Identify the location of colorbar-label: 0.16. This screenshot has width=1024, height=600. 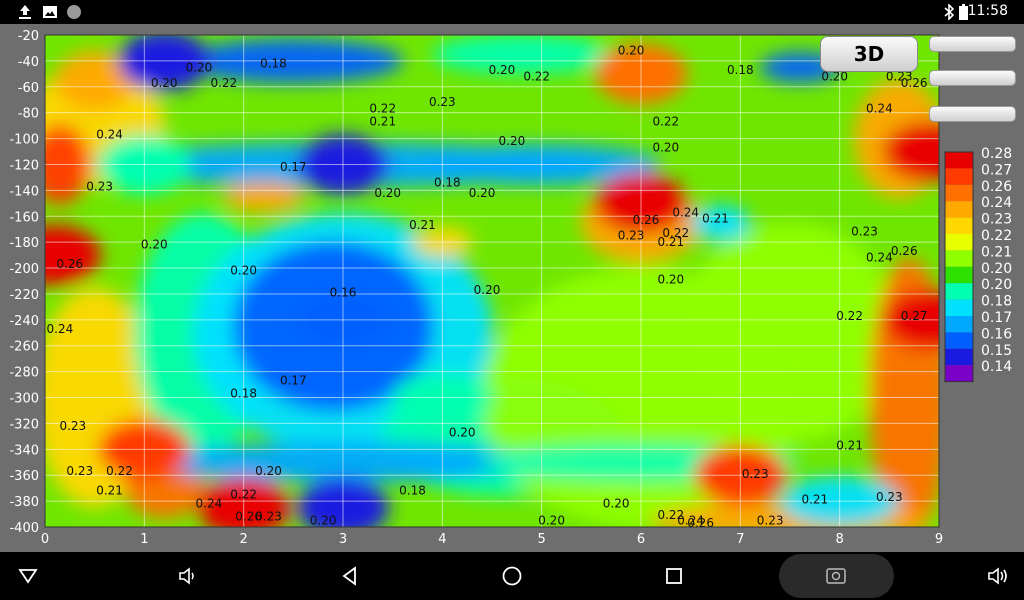
(996, 334).